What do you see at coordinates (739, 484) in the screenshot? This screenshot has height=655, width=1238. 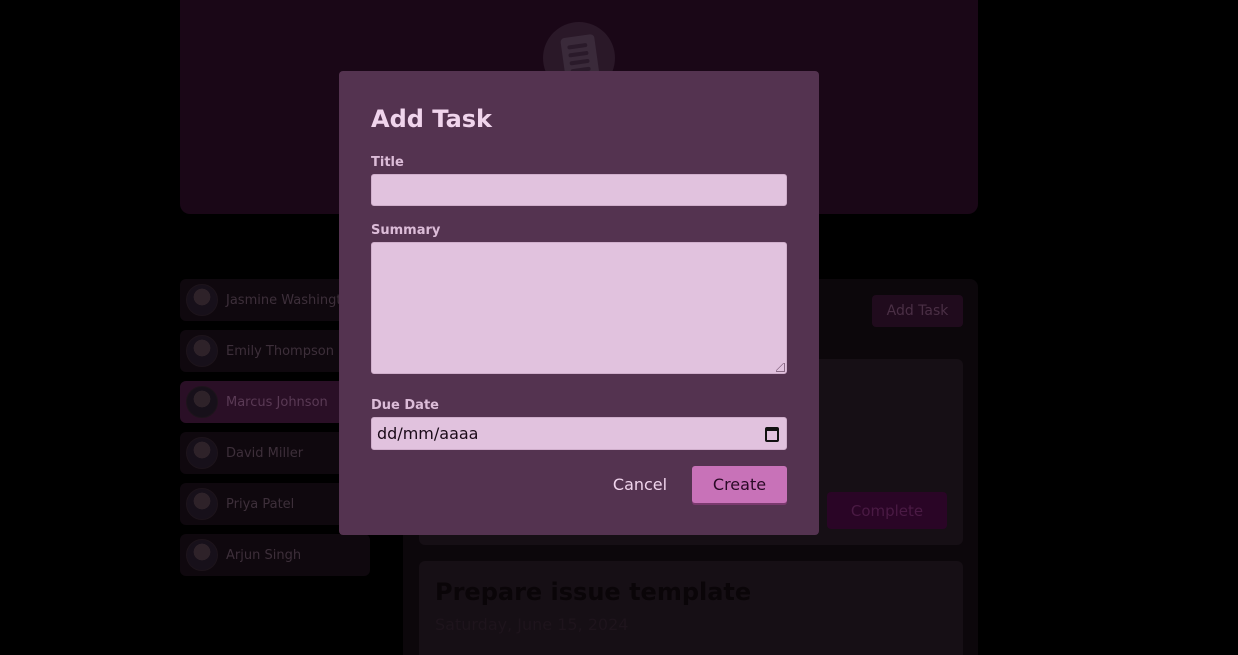 I see `create-button: Create` at bounding box center [739, 484].